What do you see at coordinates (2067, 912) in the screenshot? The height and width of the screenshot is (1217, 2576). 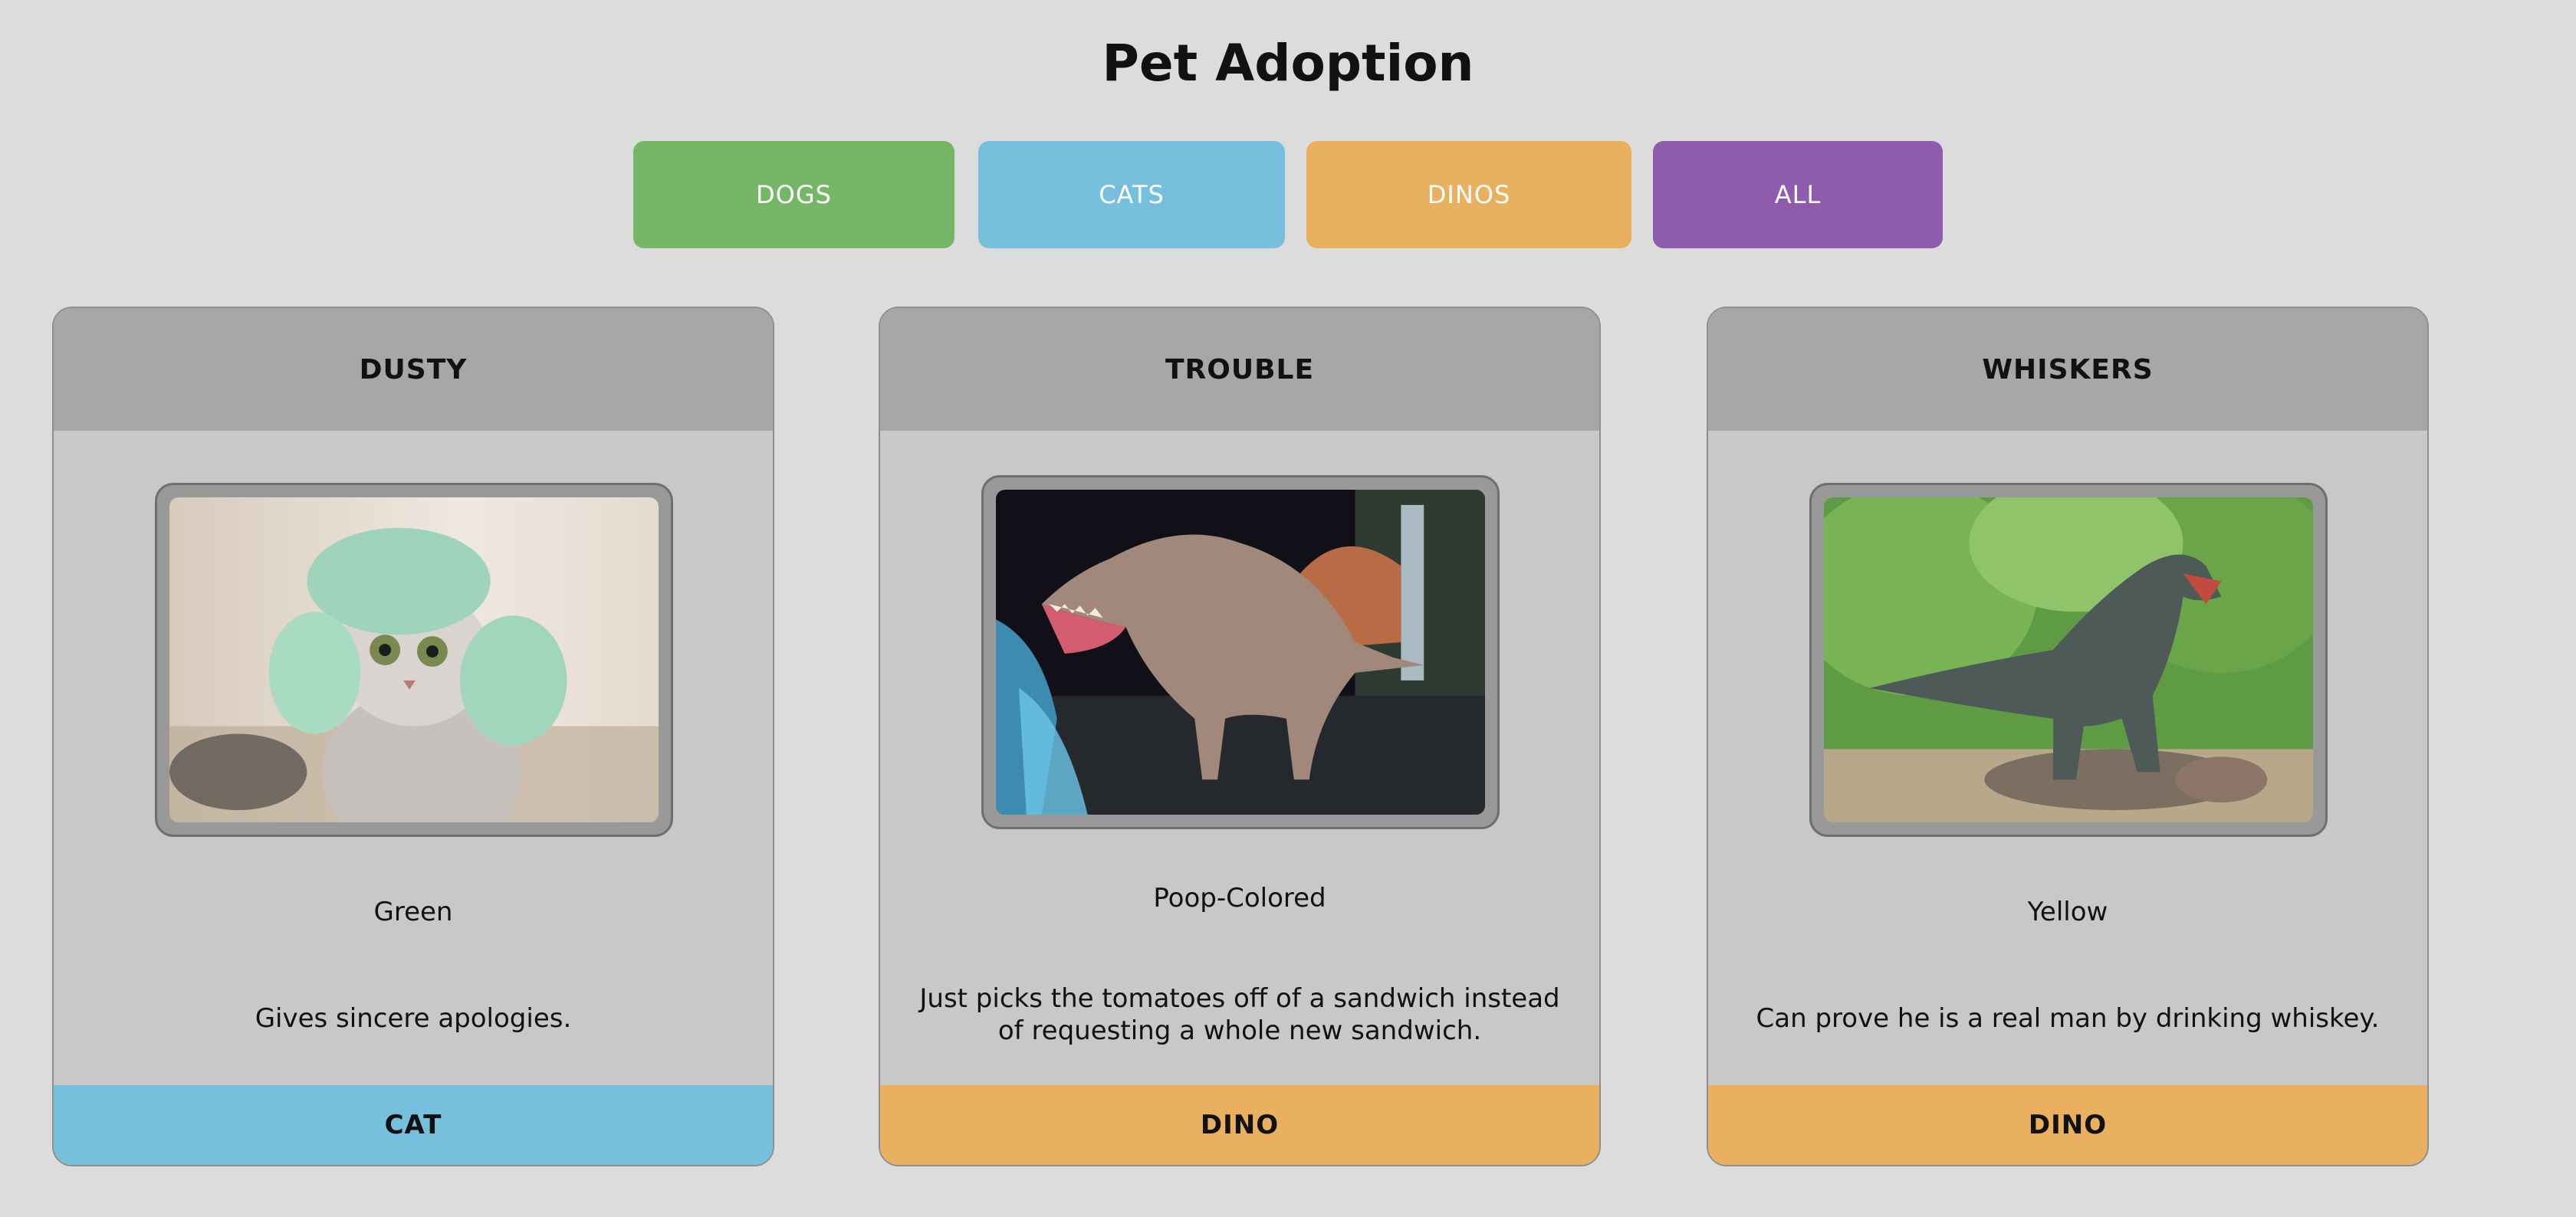 I see `pet-color: Yellow` at bounding box center [2067, 912].